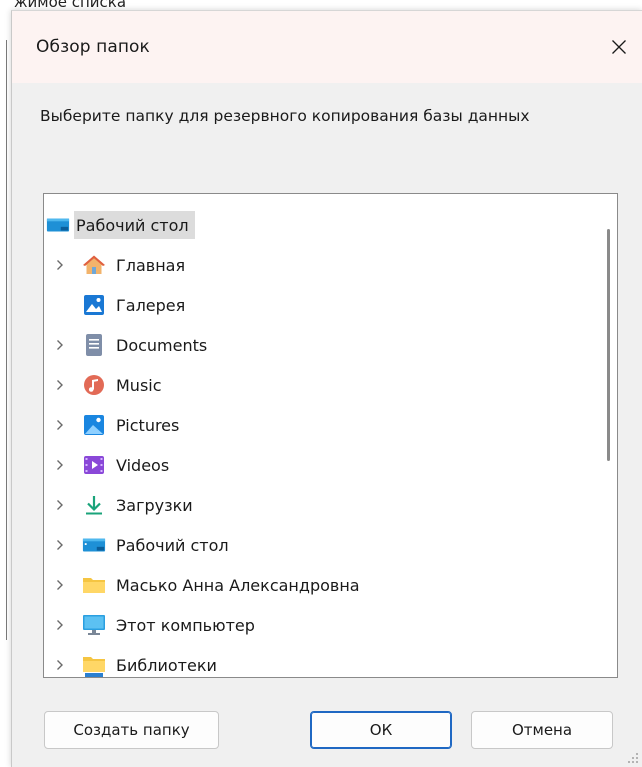  I want to click on tree-scrollbar-thumb, so click(608, 345).